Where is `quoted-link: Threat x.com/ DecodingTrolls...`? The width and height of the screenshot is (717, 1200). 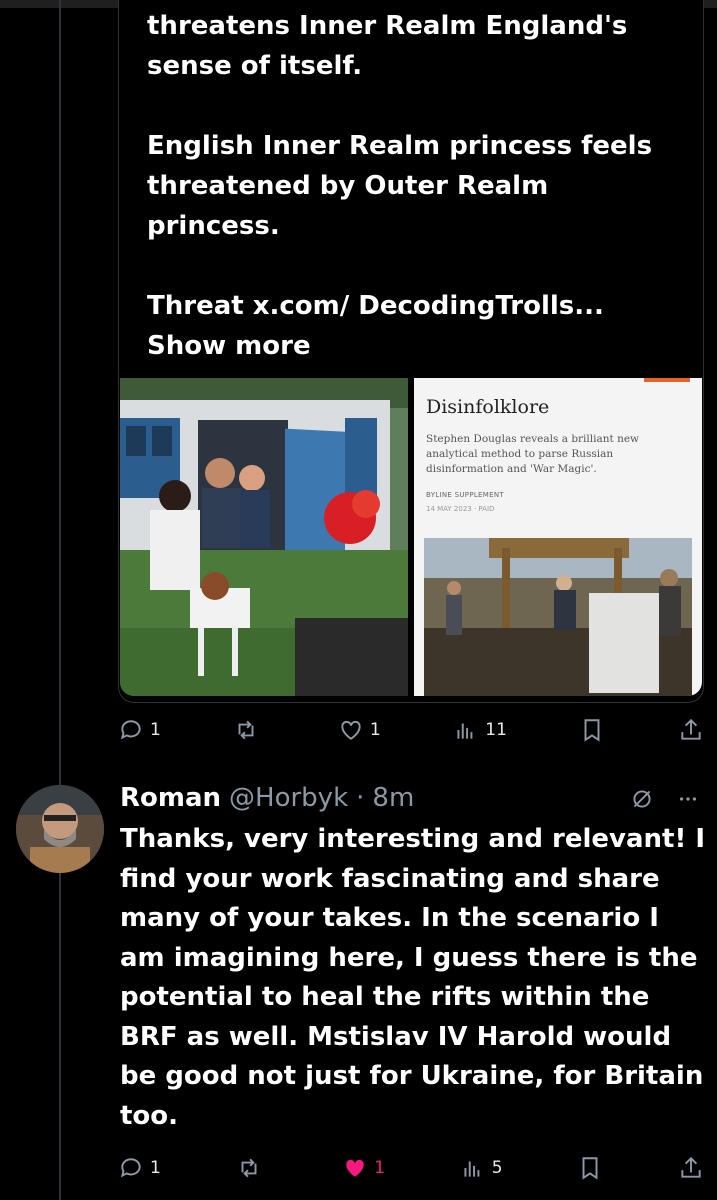
quoted-link: Threat x.com/ DecodingTrolls... is located at coordinates (375, 306).